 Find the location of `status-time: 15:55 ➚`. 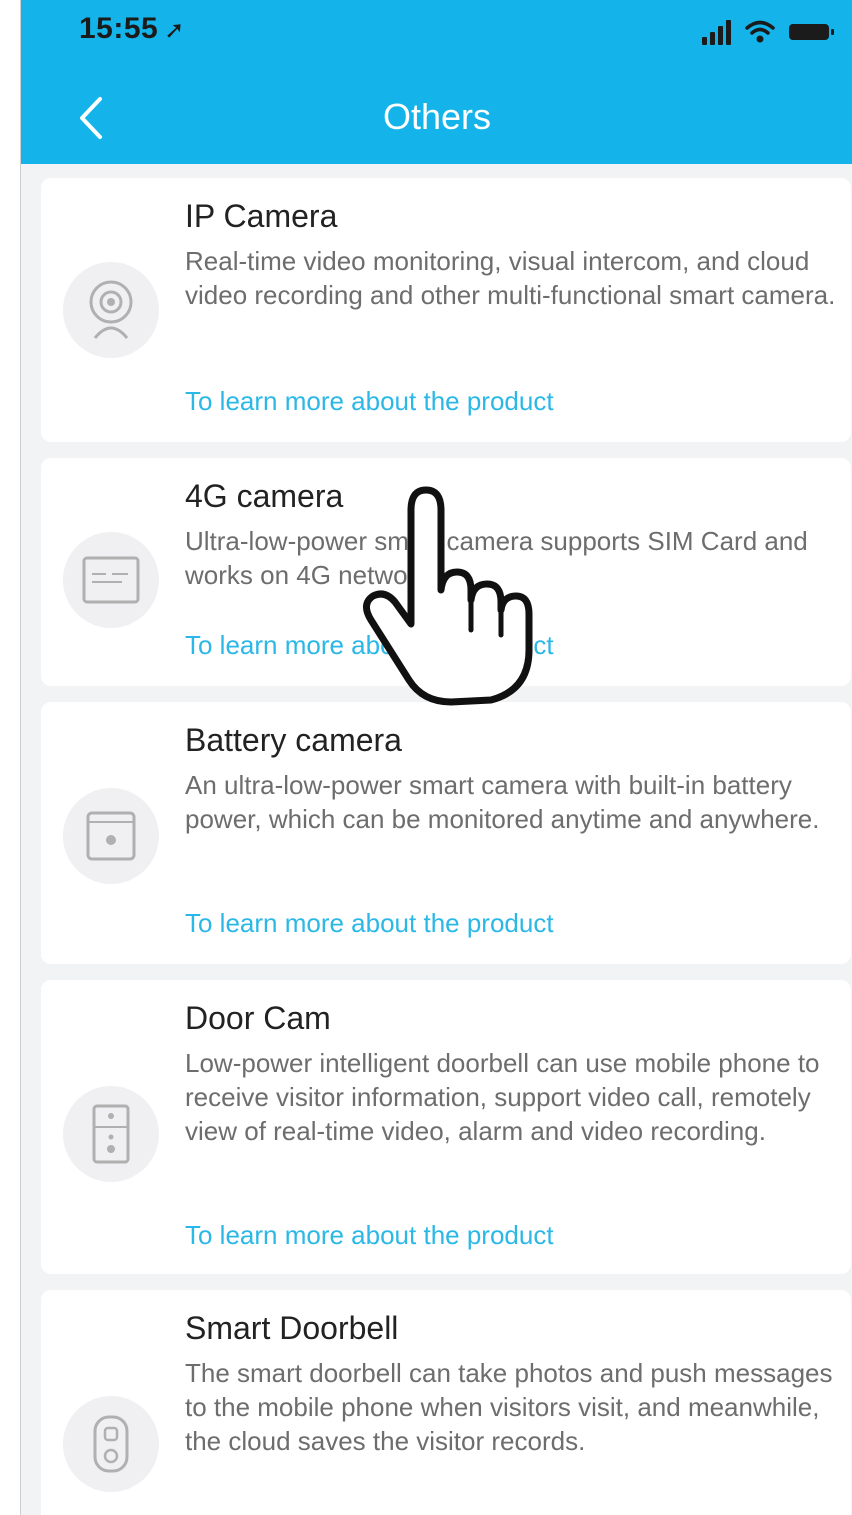

status-time: 15:55 ➚ is located at coordinates (132, 29).